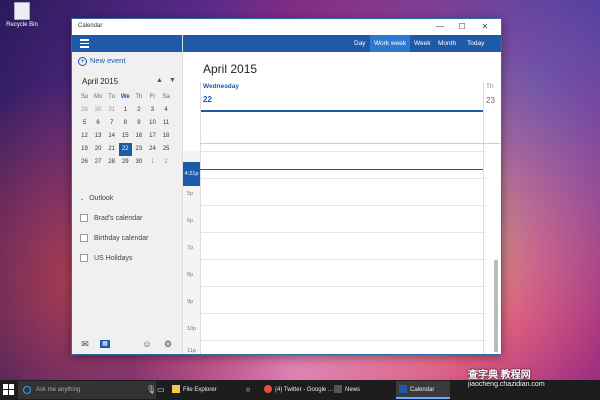 This screenshot has width=600, height=400. What do you see at coordinates (353, 390) in the screenshot?
I see `taskbar-news: News` at bounding box center [353, 390].